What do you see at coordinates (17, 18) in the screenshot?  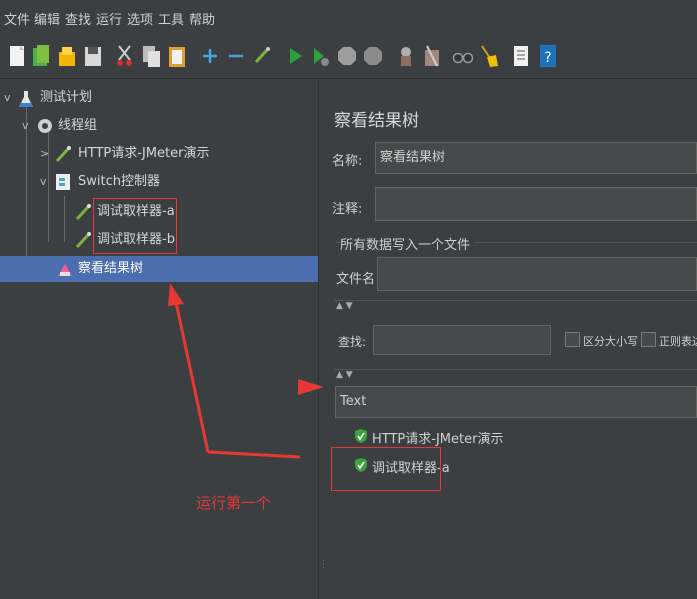 I see `menu-file: 文件` at bounding box center [17, 18].